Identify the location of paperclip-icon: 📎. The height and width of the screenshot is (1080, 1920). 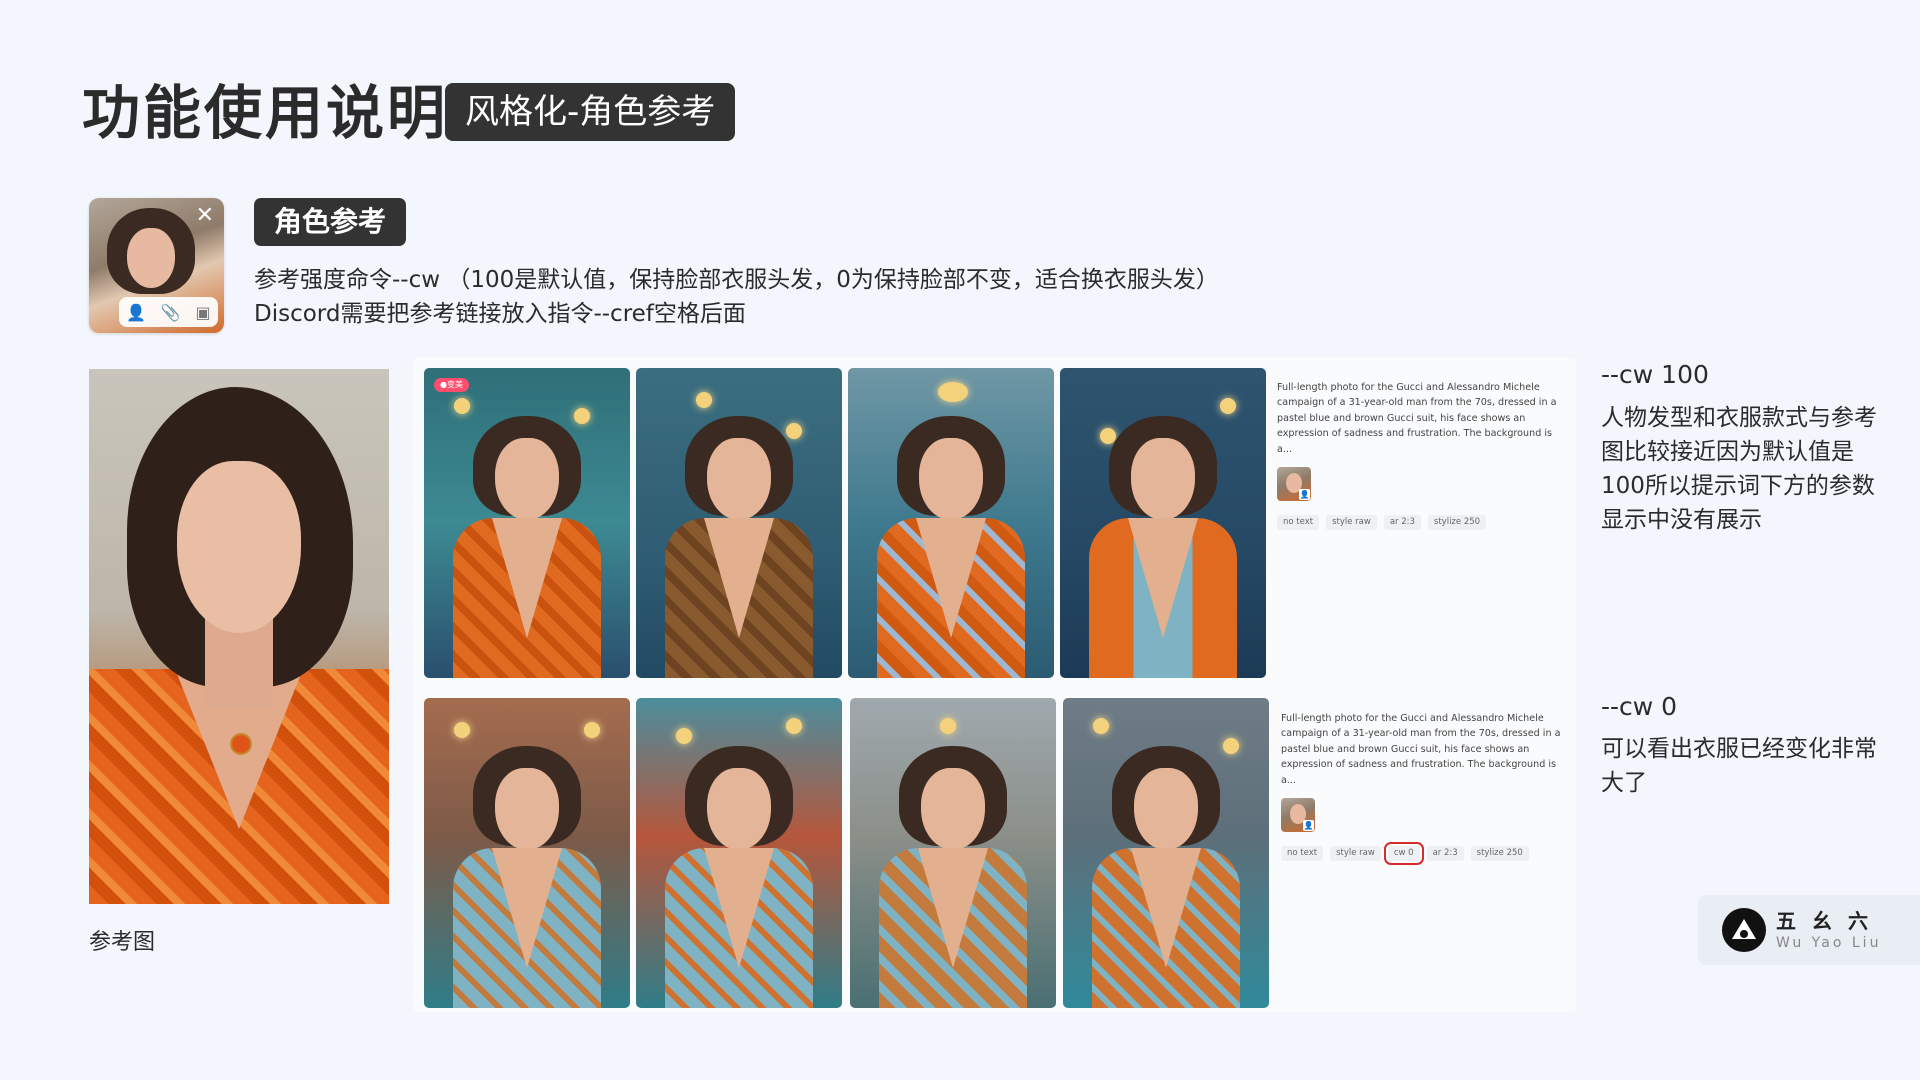
(171, 312).